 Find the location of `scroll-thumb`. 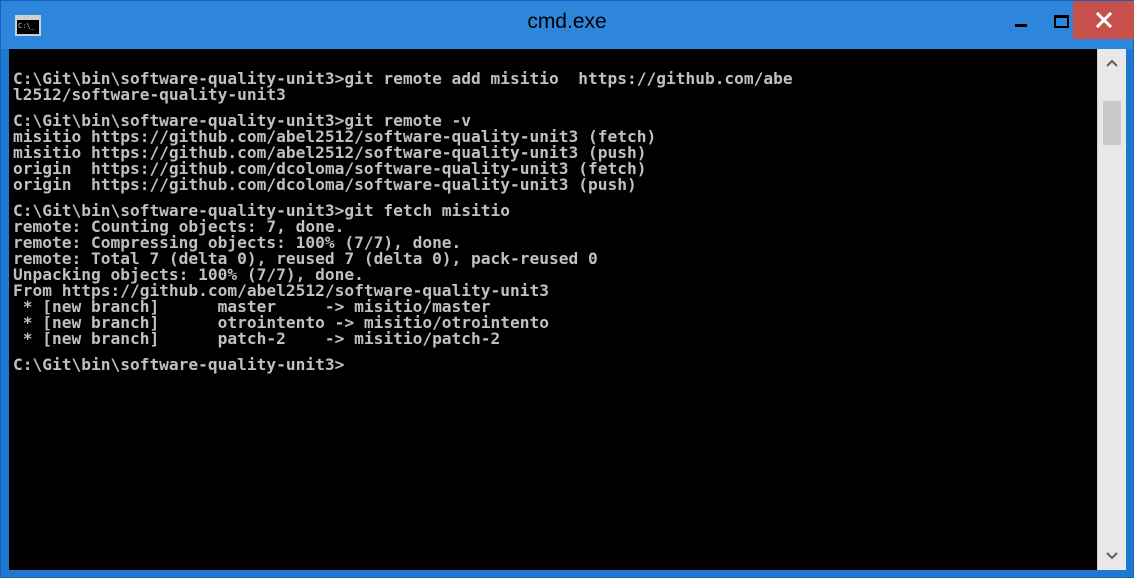

scroll-thumb is located at coordinates (1112, 123).